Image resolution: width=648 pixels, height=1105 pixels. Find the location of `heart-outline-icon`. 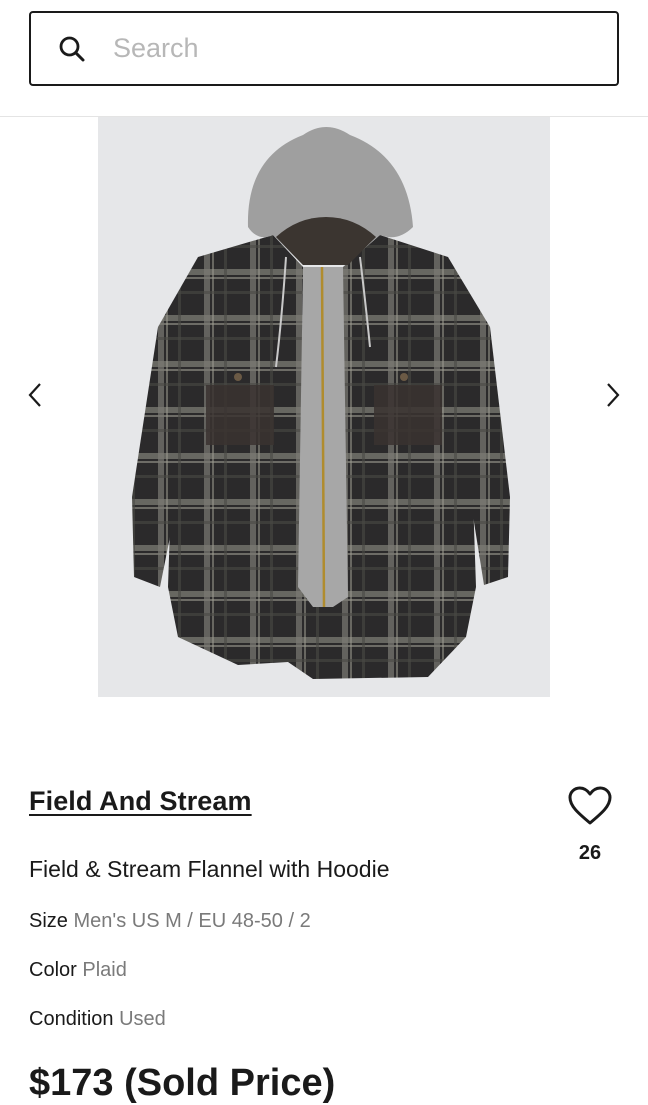

heart-outline-icon is located at coordinates (590, 805).